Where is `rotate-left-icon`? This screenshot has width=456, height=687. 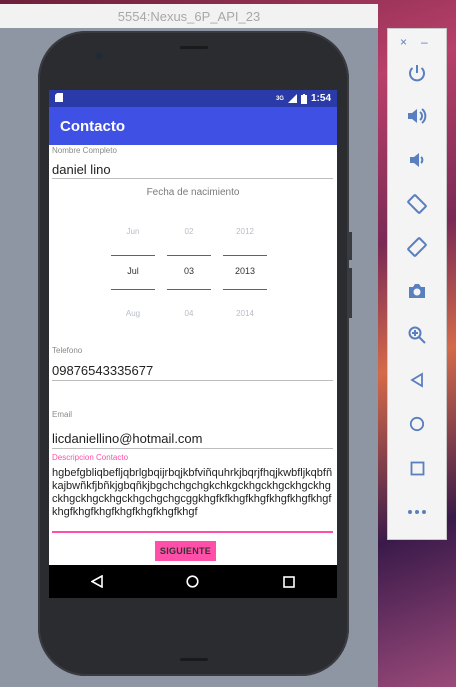
rotate-left-icon is located at coordinates (417, 204).